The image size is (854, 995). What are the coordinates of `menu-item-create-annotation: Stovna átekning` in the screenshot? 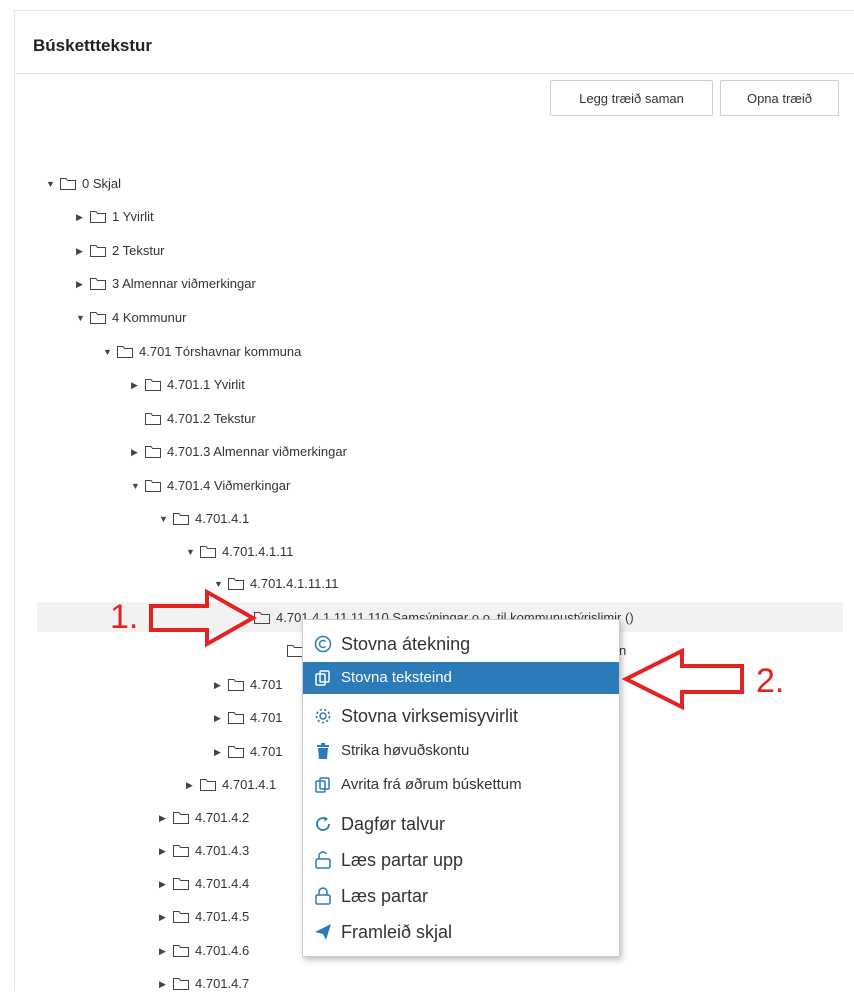 It's located at (461, 644).